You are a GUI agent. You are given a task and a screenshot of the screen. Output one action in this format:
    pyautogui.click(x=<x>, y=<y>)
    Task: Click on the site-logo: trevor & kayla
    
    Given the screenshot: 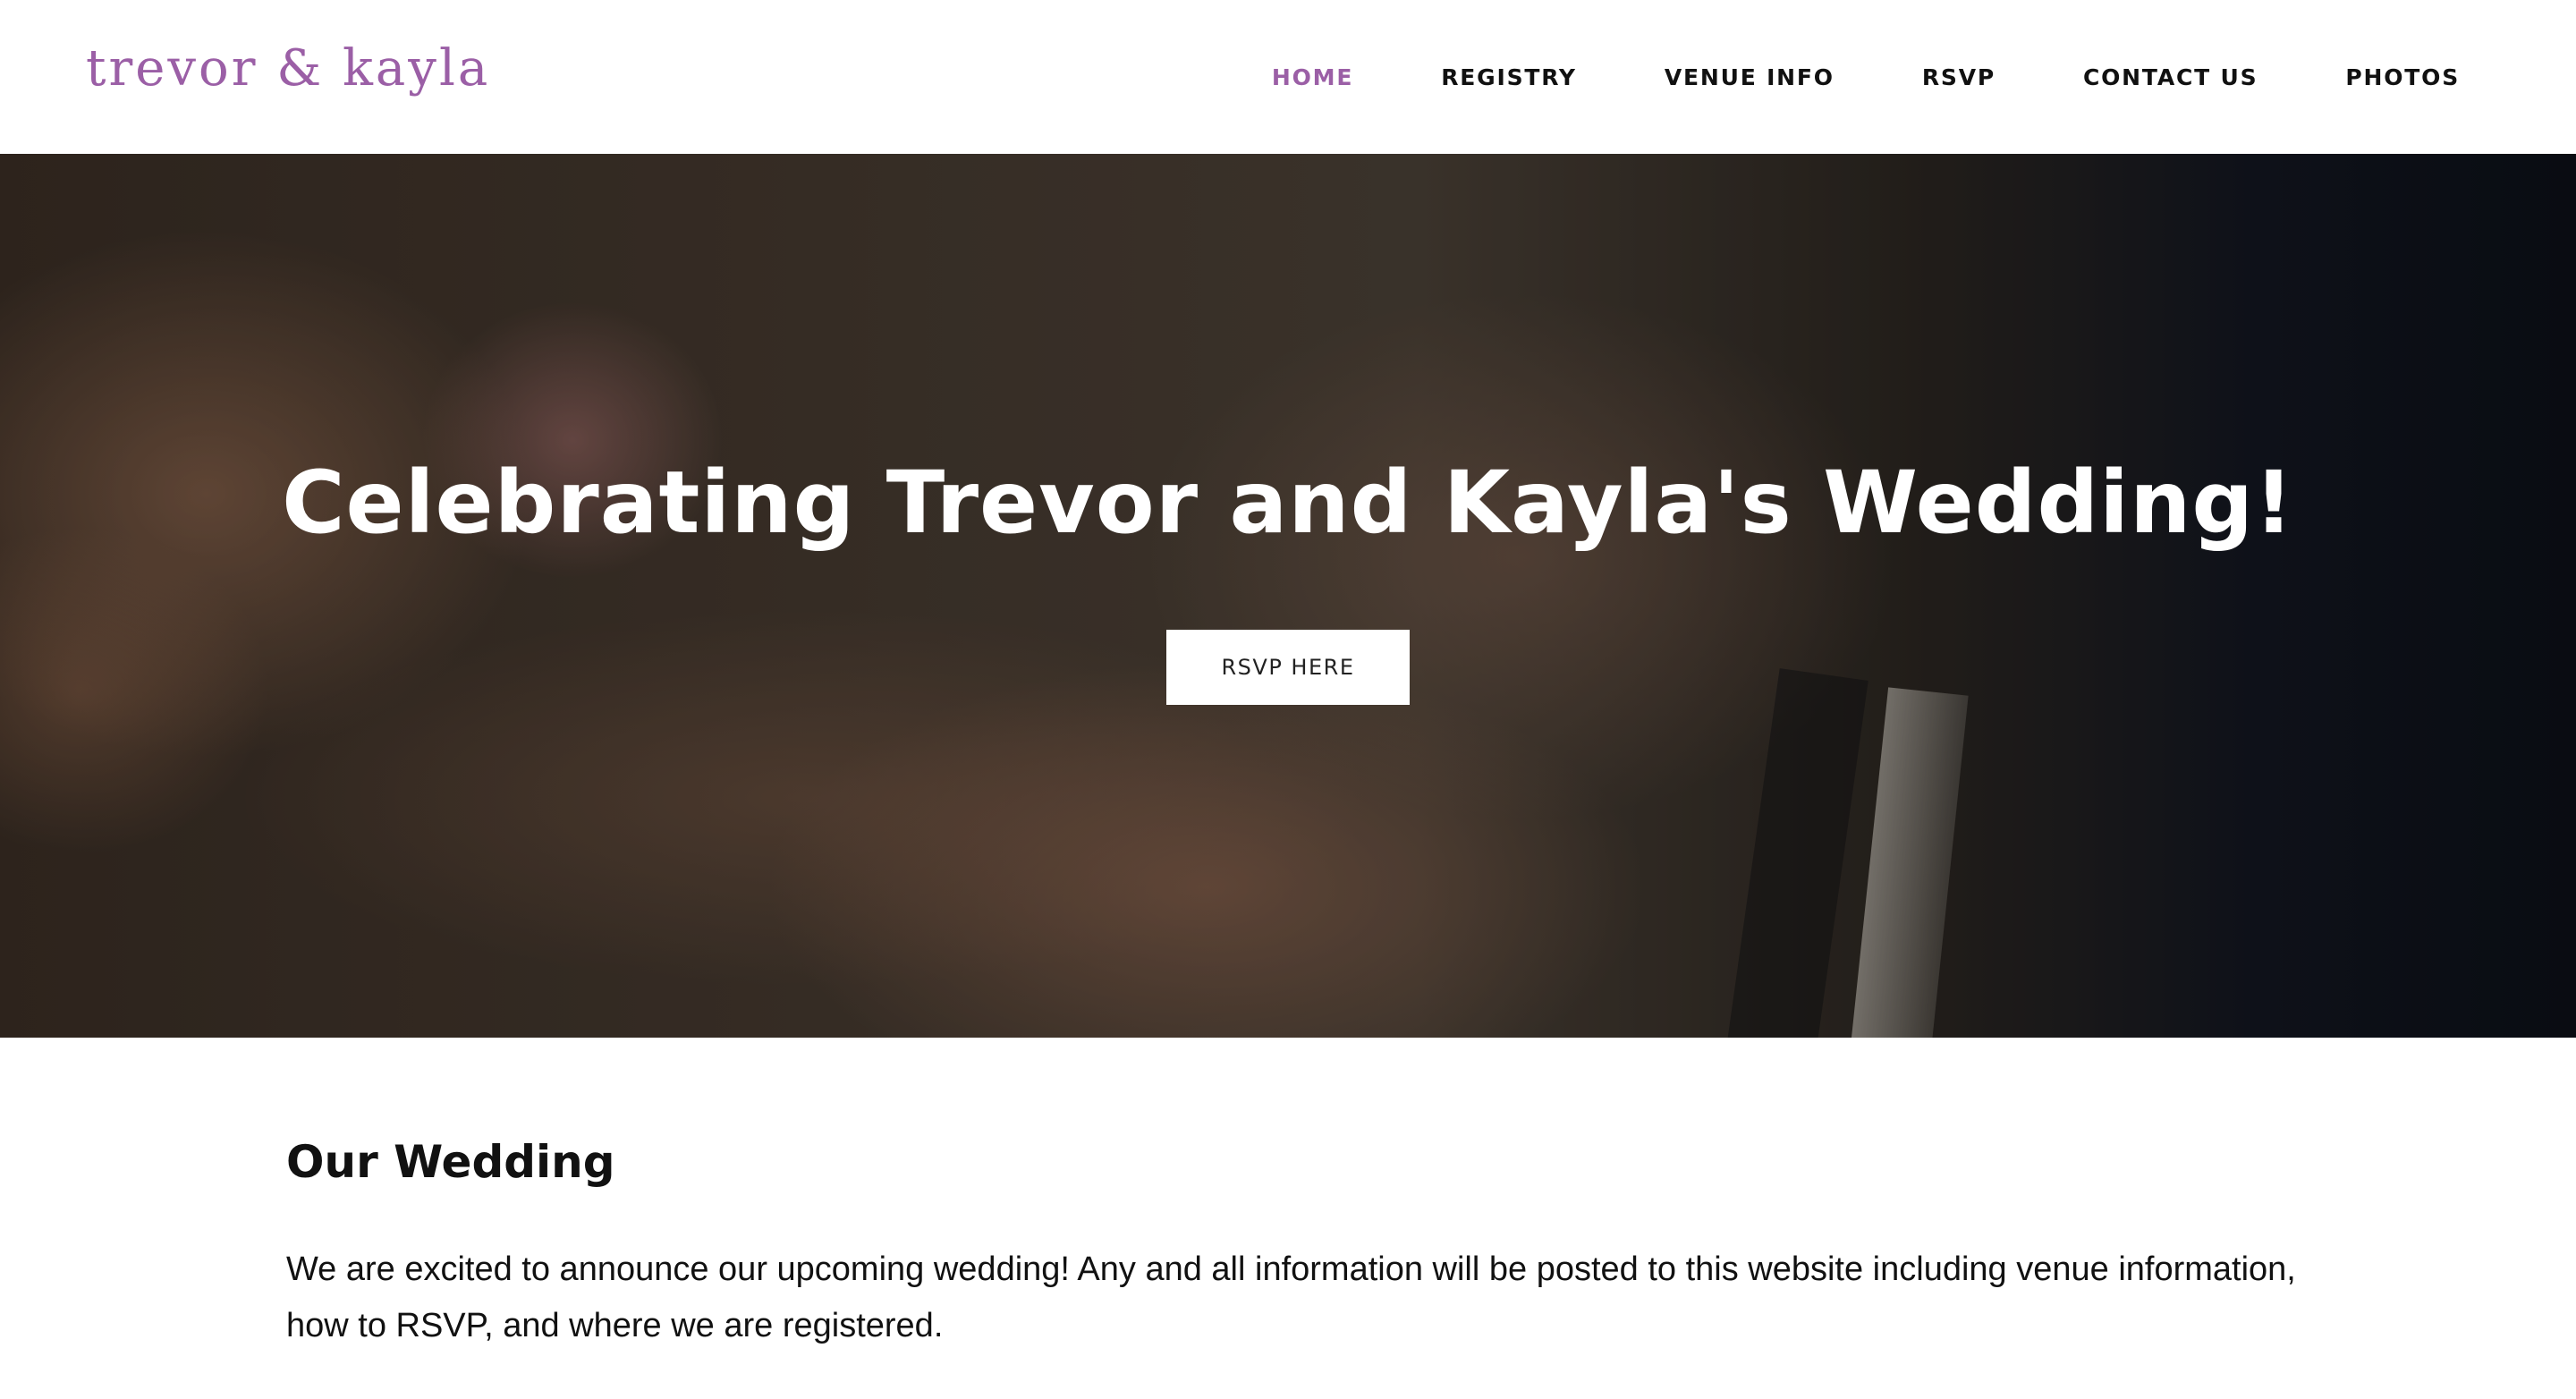 What is the action you would take?
    pyautogui.click(x=288, y=68)
    